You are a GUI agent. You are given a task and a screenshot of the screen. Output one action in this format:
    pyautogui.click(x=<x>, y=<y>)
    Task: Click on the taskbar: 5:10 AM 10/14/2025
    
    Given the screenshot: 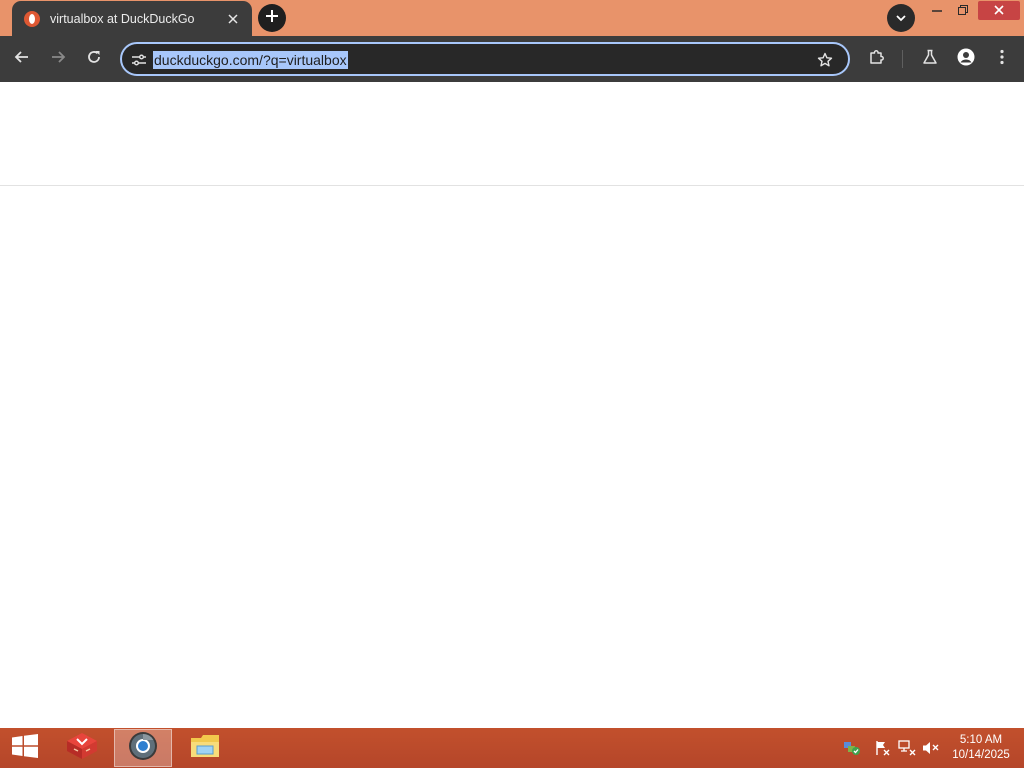 What is the action you would take?
    pyautogui.click(x=512, y=748)
    